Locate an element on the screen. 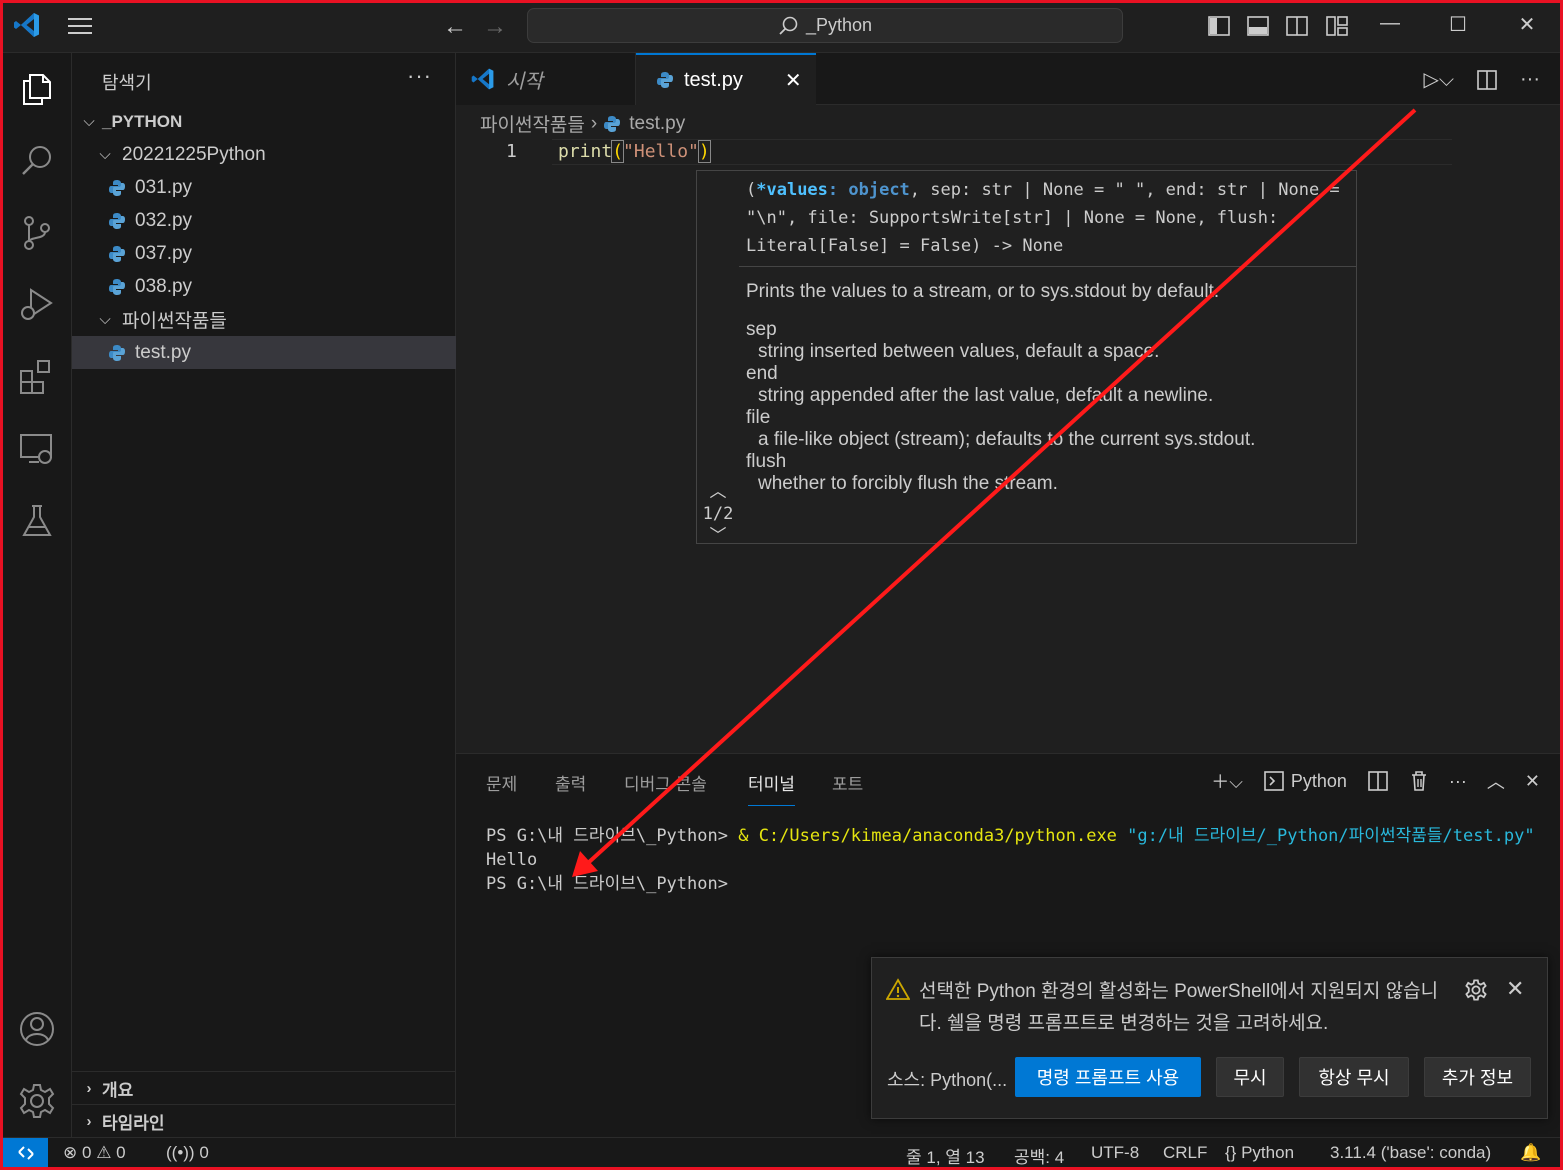 This screenshot has height=1170, width=1563. terminal-shell-selector: Python is located at coordinates (1305, 781).